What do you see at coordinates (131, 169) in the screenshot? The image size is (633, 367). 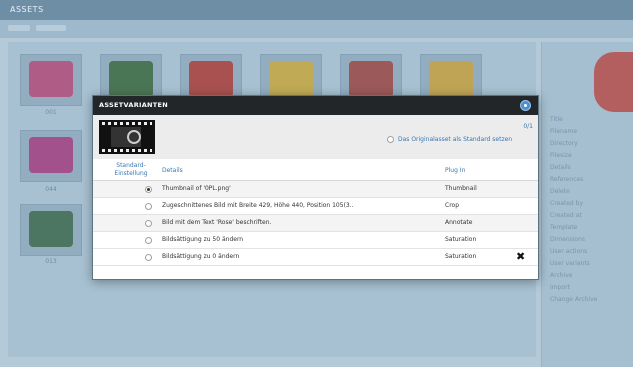 I see `column-header-standard: Standard-Einstellung` at bounding box center [131, 169].